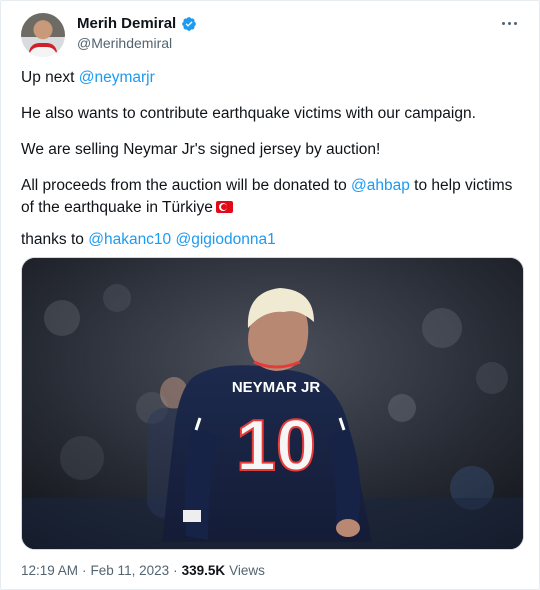  I want to click on verified-badge-icon, so click(189, 23).